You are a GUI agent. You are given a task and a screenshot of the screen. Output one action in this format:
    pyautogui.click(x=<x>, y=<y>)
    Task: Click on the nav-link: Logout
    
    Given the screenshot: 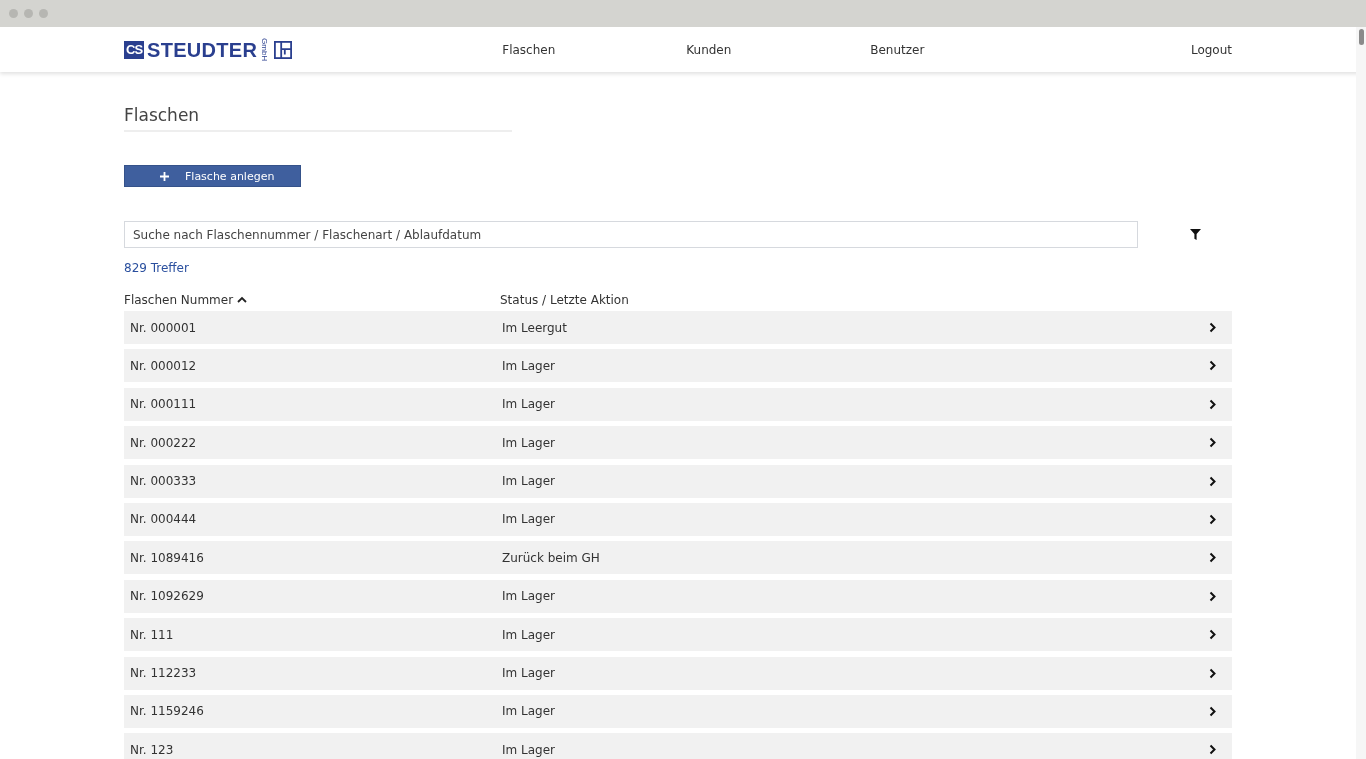 What is the action you would take?
    pyautogui.click(x=1211, y=49)
    